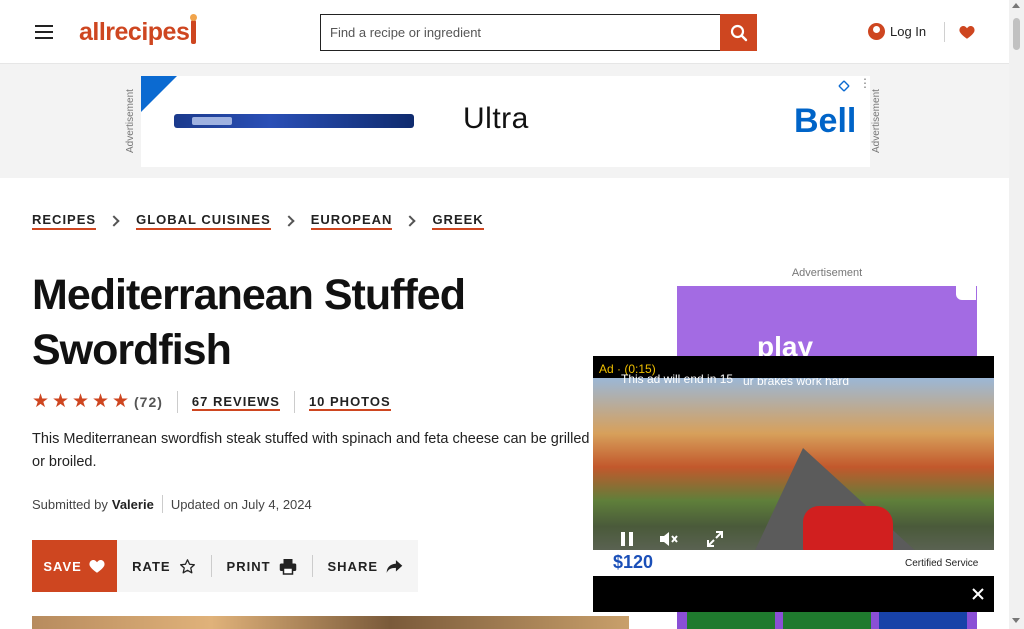  I want to click on printer-icon, so click(287, 566).